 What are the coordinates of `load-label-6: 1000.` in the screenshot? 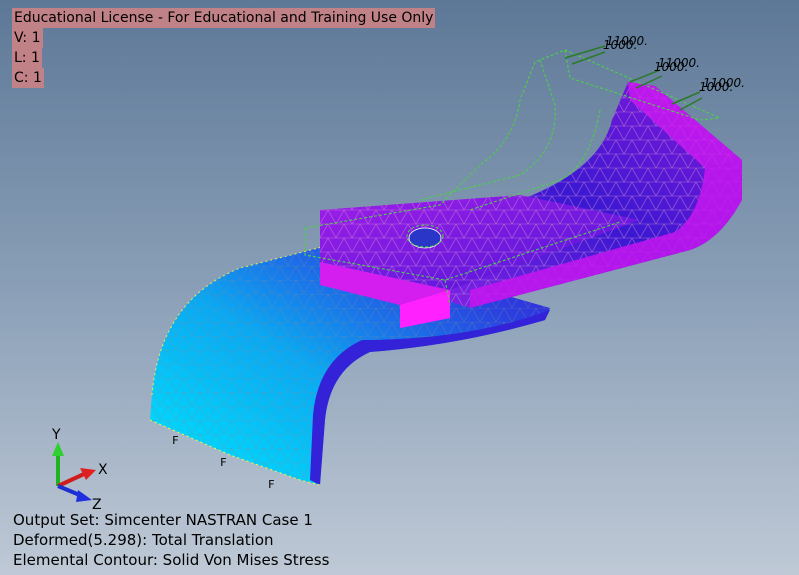 It's located at (716, 87).